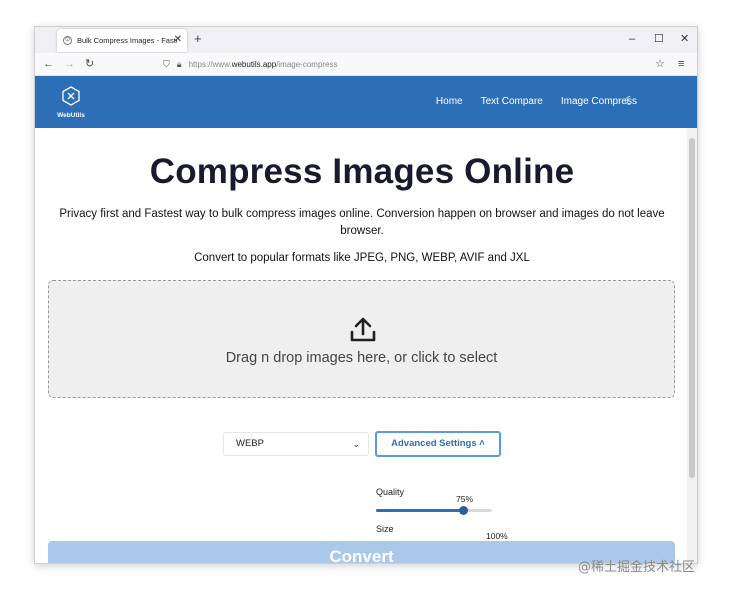 The width and height of the screenshot is (732, 592). Describe the element at coordinates (363, 329) in the screenshot. I see `upload-icon` at that location.